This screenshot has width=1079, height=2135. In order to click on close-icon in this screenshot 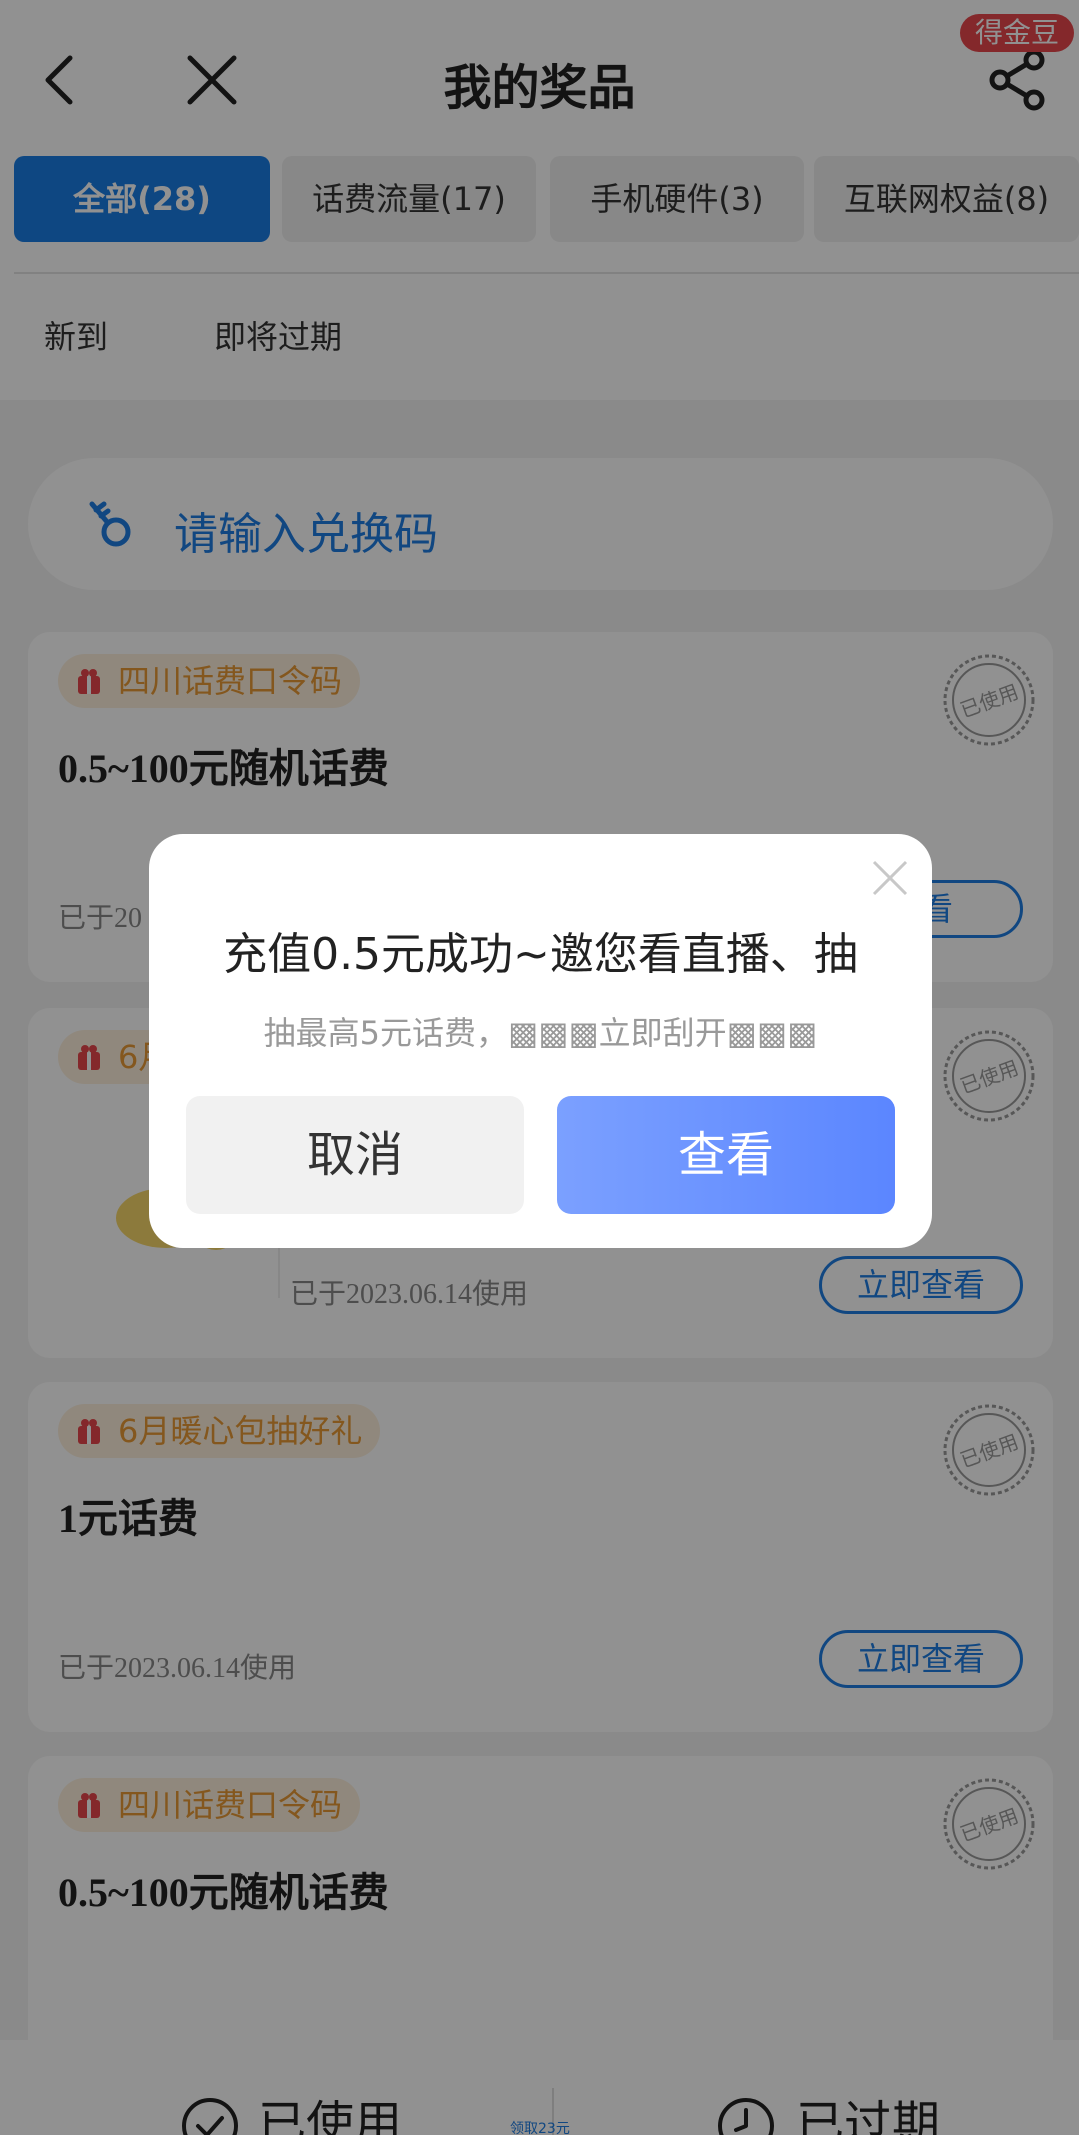, I will do `click(890, 878)`.